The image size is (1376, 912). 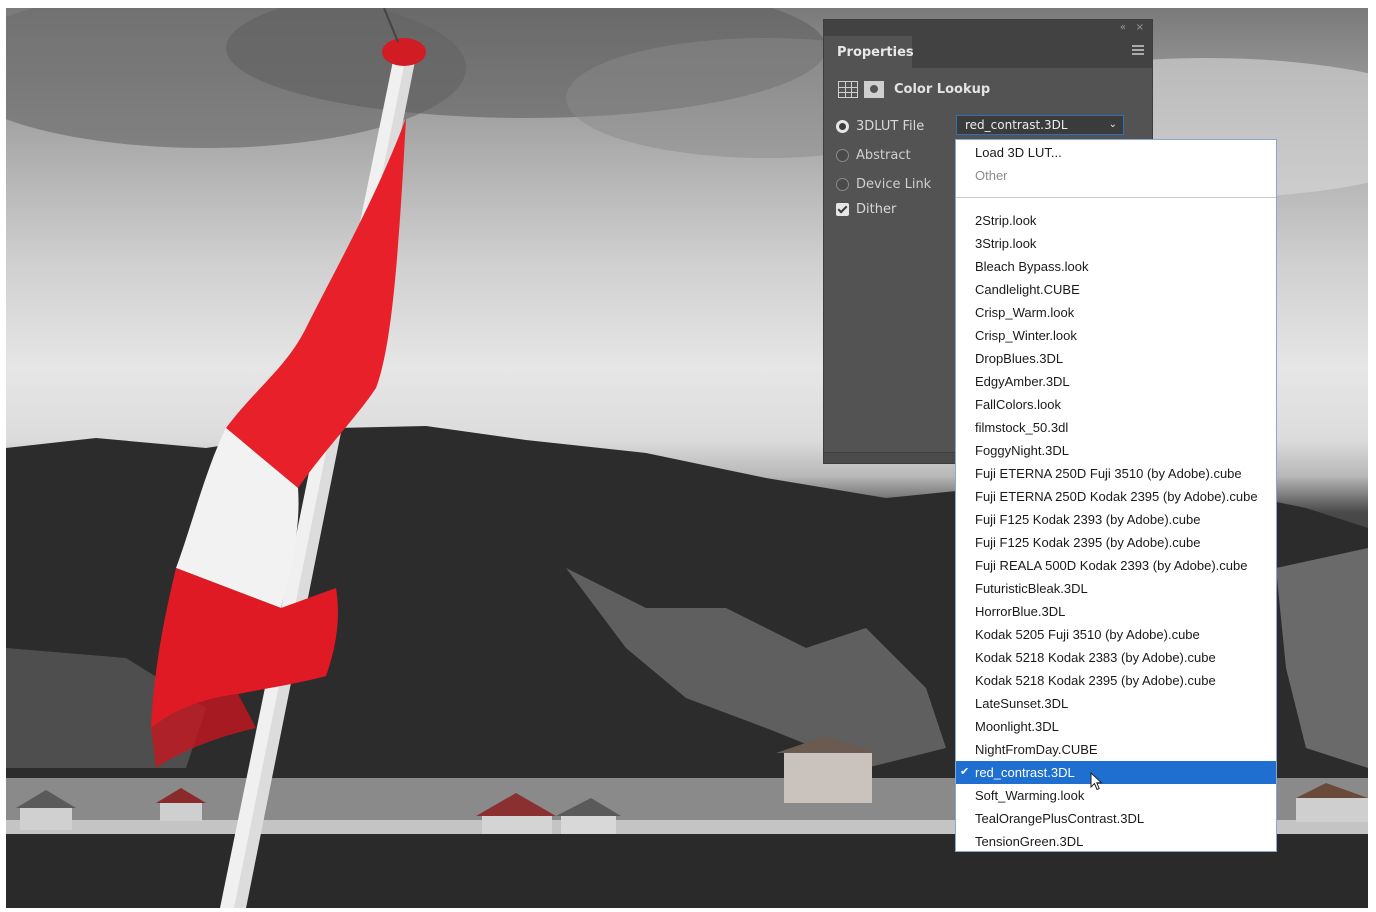 What do you see at coordinates (1123, 27) in the screenshot?
I see `collapse-panel-icon: «` at bounding box center [1123, 27].